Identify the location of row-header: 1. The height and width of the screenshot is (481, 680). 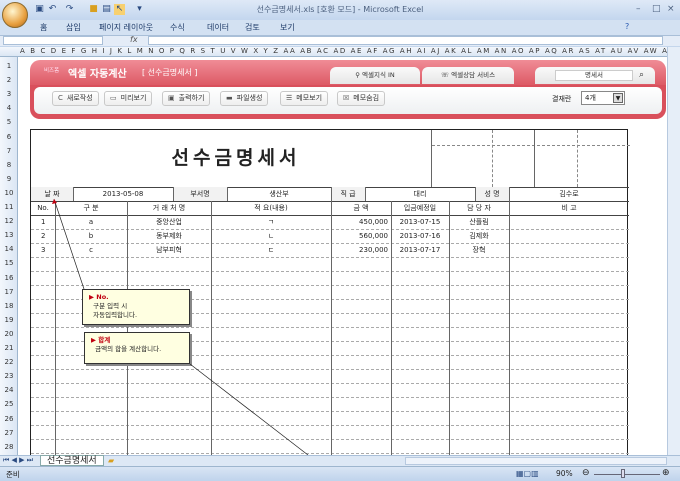
(9, 66).